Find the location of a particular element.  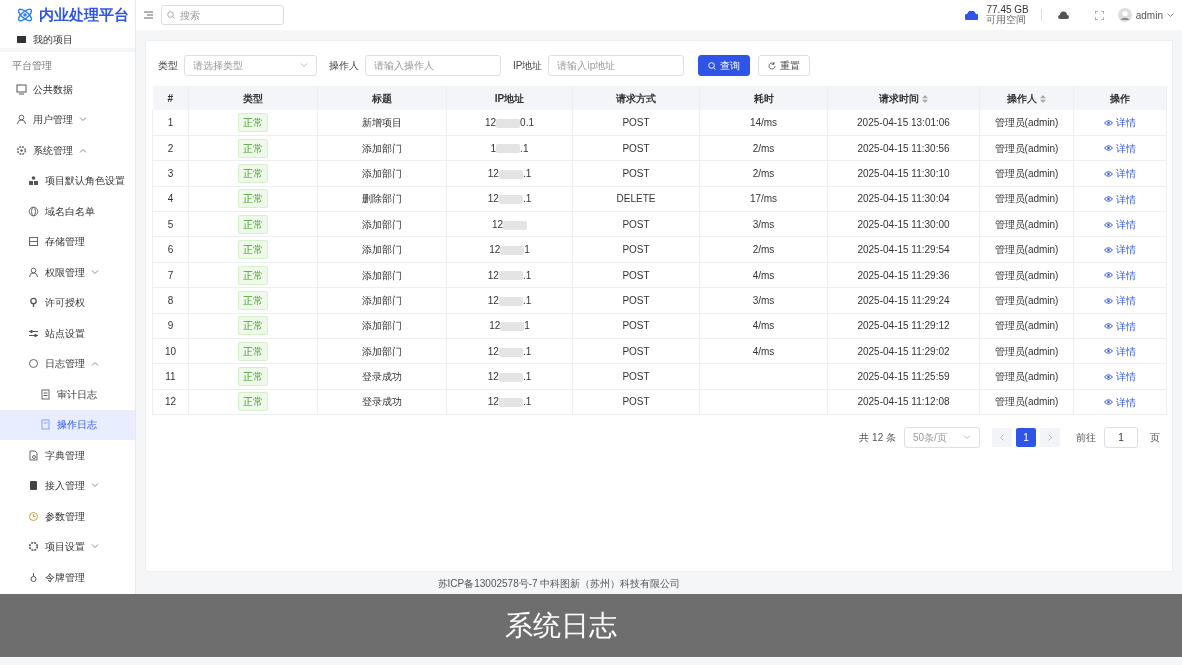

input-field: 请输入操作人 is located at coordinates (433, 65).